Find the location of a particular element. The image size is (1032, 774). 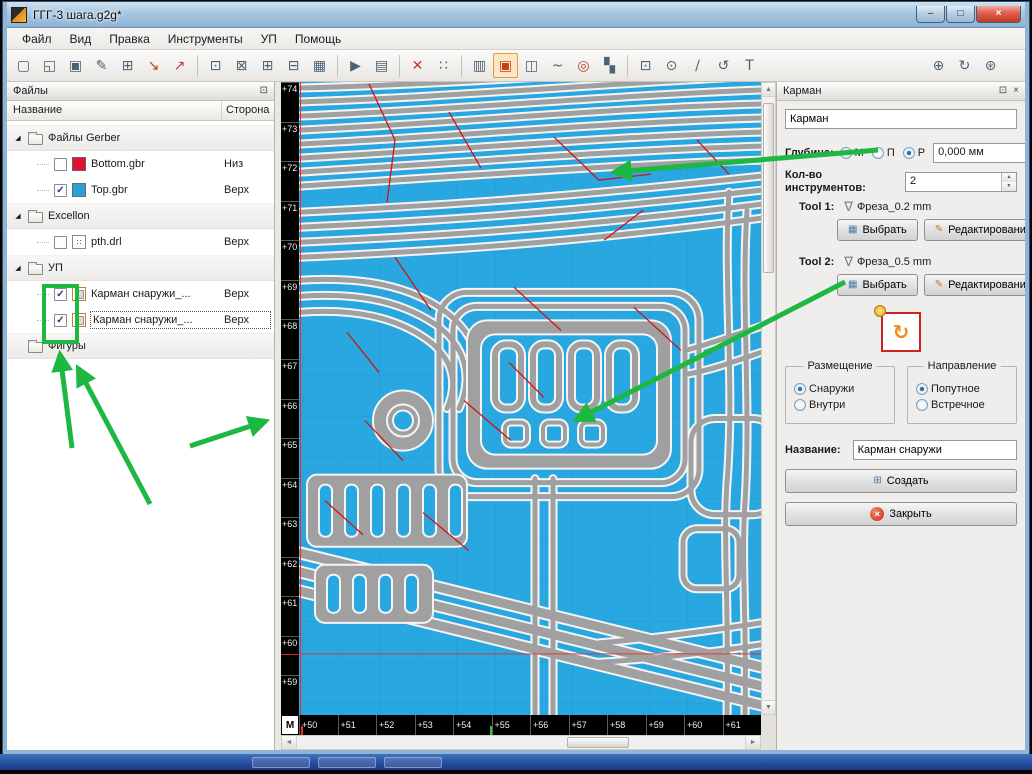

depth-value: 0,000 мм is located at coordinates (979, 153).